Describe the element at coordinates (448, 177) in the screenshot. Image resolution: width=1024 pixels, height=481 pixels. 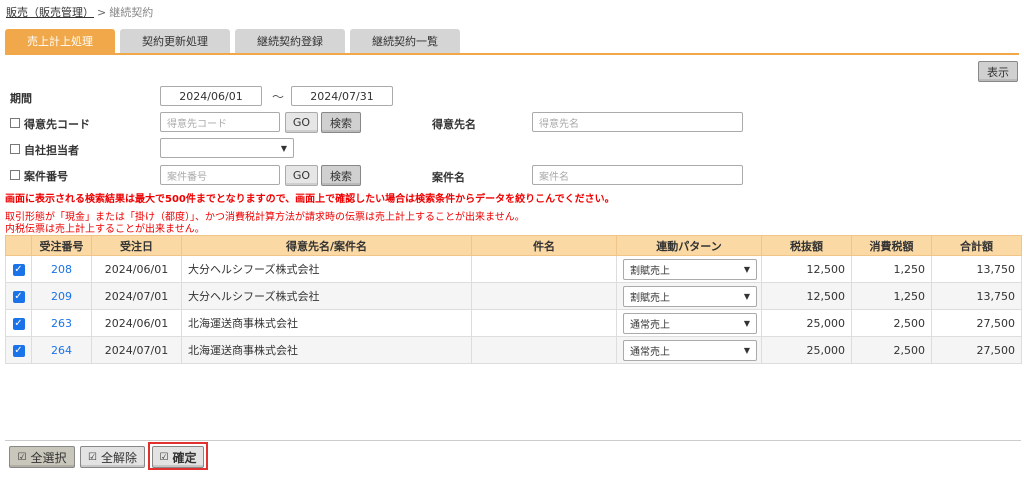
I see `case-name-label: 案件名` at that location.